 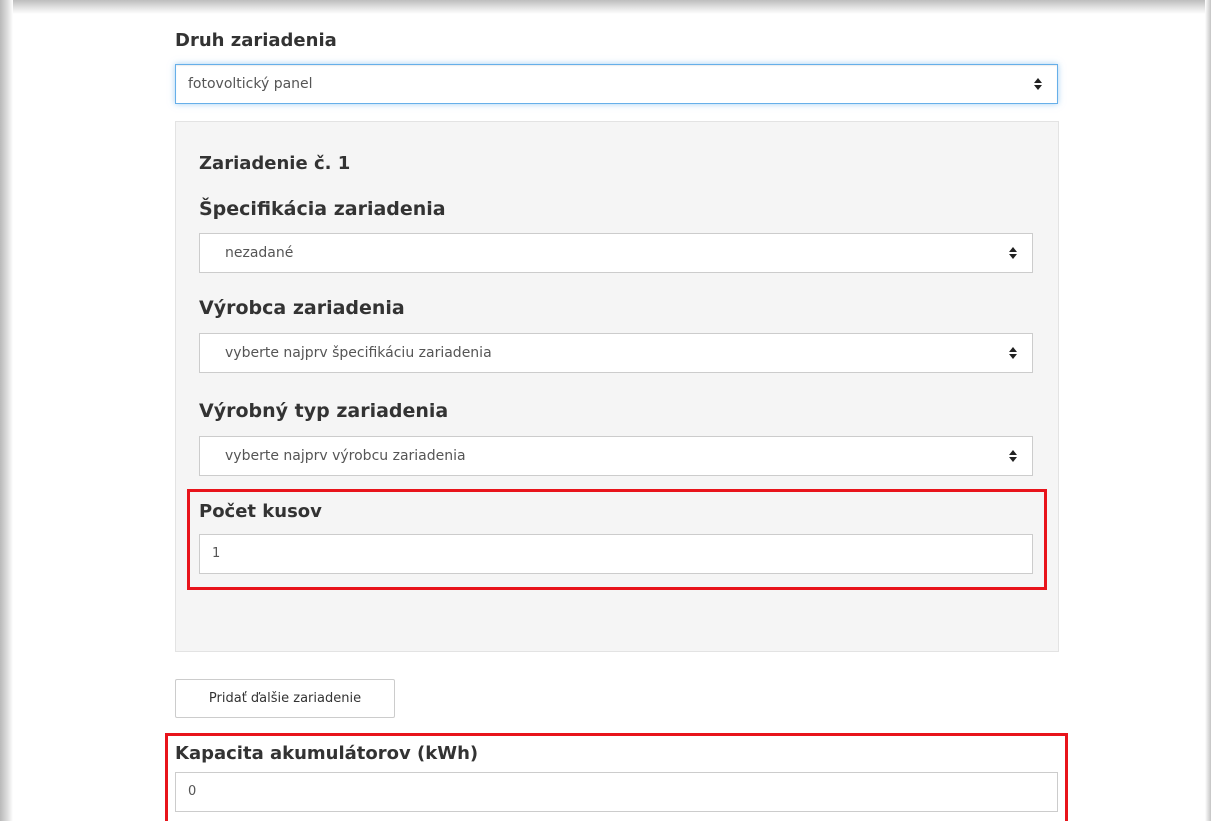 What do you see at coordinates (256, 40) in the screenshot?
I see `device-type-label: Druh zariadenia` at bounding box center [256, 40].